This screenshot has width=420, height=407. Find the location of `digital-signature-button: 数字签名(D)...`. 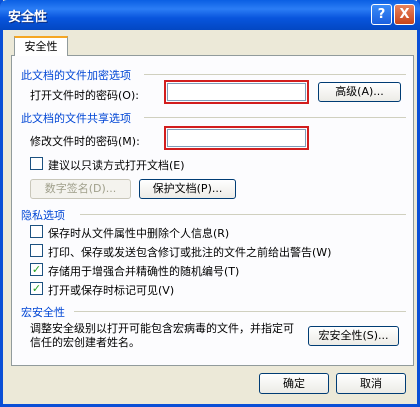

digital-signature-button: 数字签名(D)... is located at coordinates (80, 189).